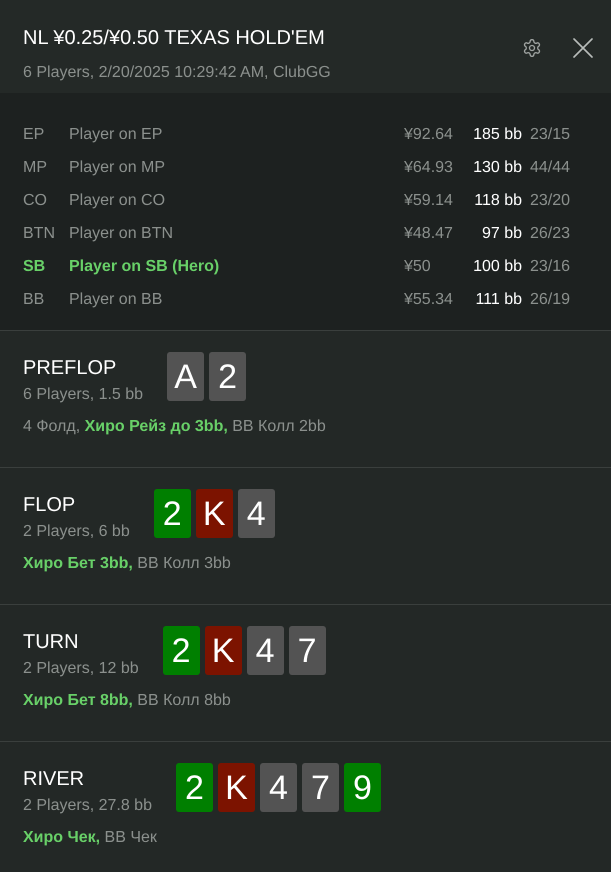 This screenshot has height=872, width=611. I want to click on street-info: 2 Players, 27.8 bb, so click(87, 806).